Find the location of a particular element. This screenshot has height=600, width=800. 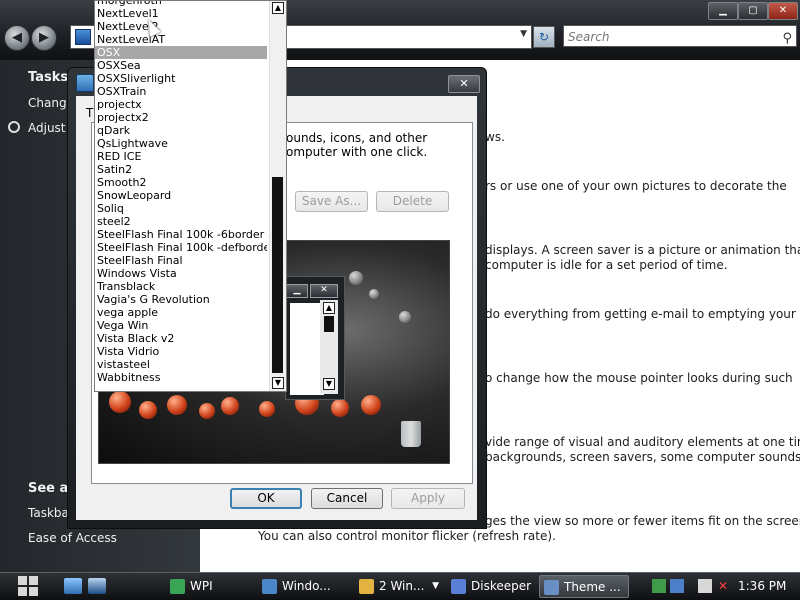

dropdown-option: OSXSea is located at coordinates (181, 65).